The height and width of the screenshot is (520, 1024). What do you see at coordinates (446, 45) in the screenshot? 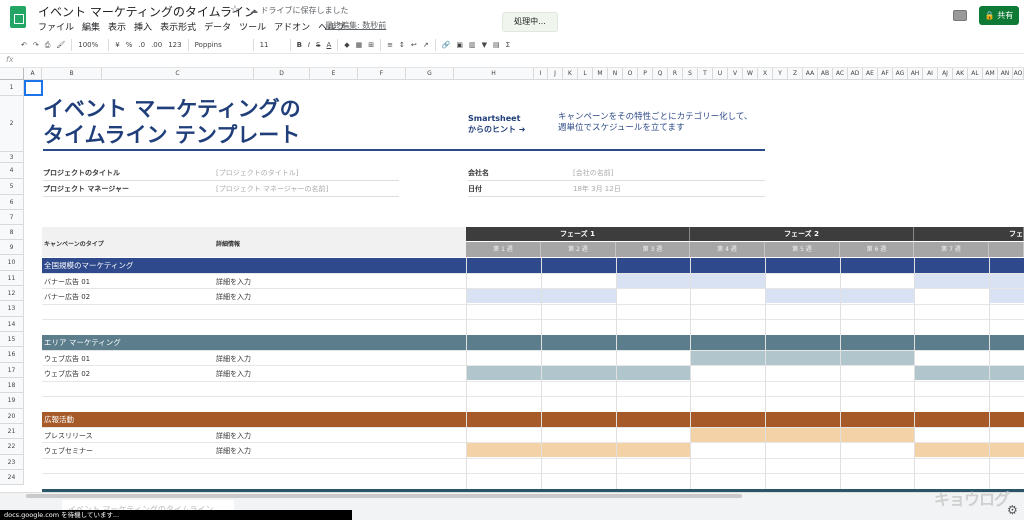
I see `insert-link-icon: 🔗` at bounding box center [446, 45].